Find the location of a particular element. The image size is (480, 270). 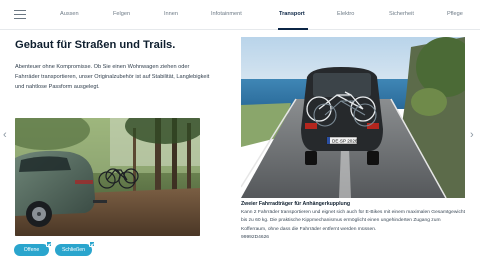

tab-felgen: Felgen is located at coordinates (121, 14).